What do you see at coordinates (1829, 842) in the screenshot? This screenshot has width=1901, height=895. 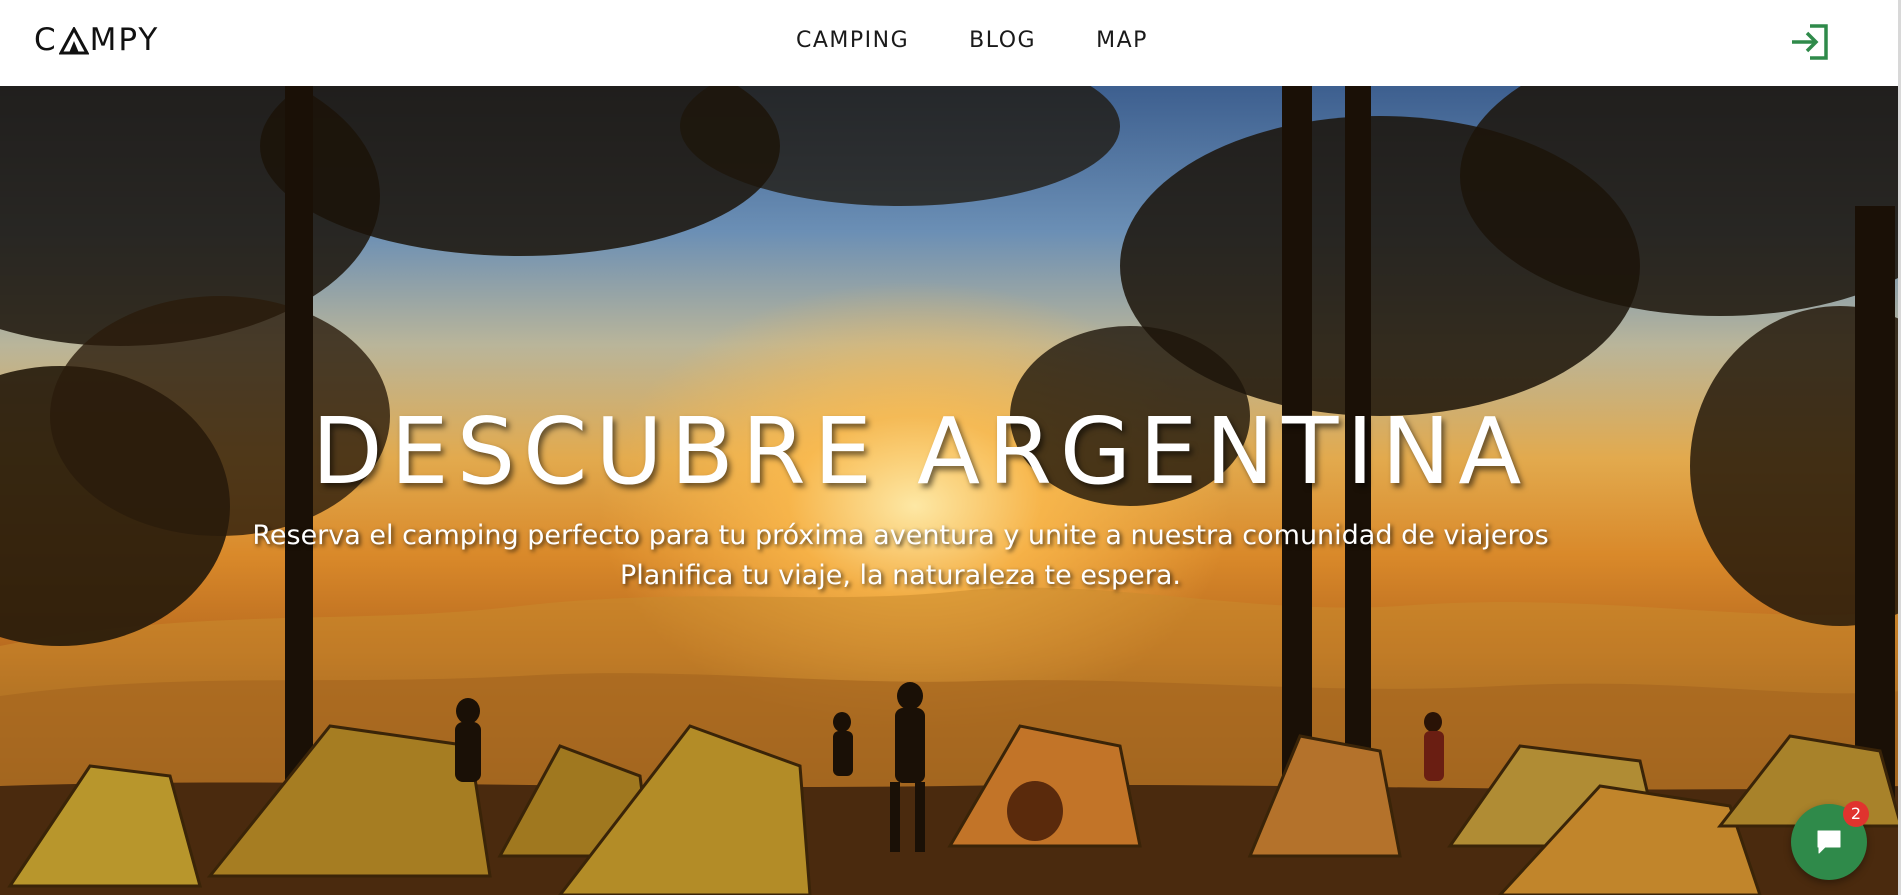 I see `chat-bubble-icon` at bounding box center [1829, 842].